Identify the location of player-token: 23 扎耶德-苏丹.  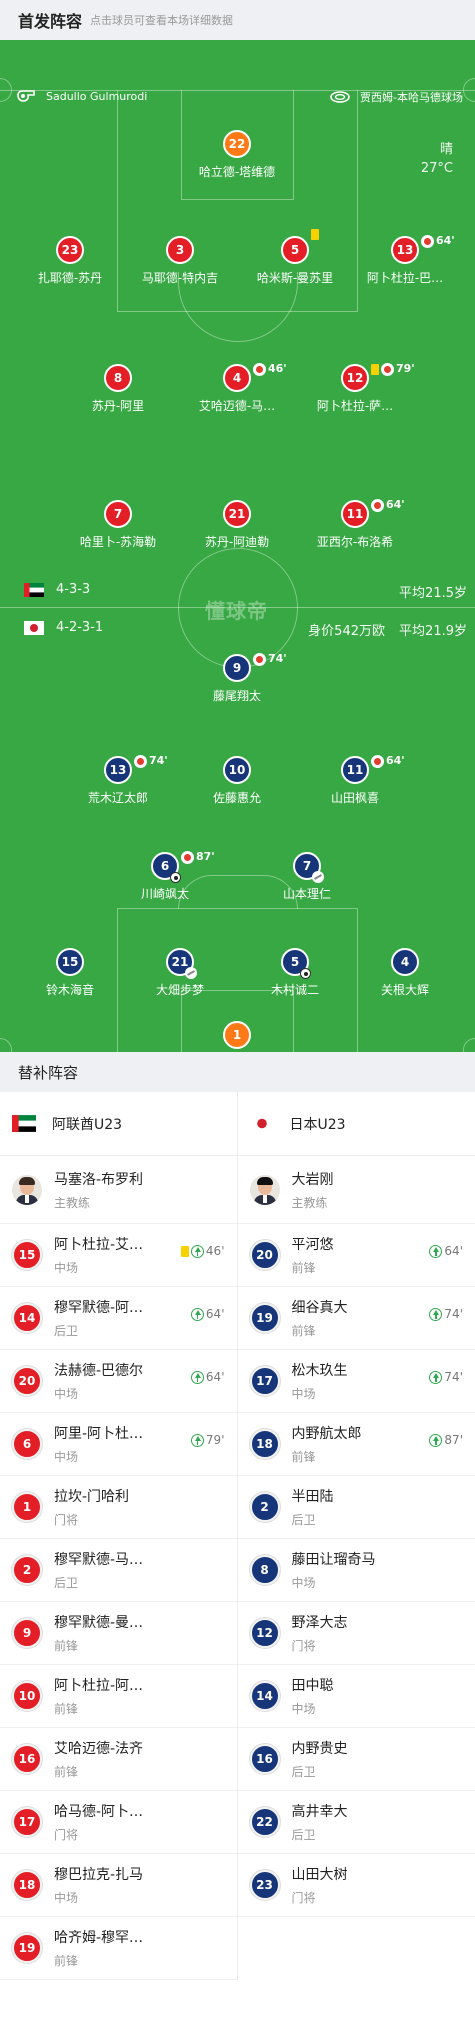
(70, 261).